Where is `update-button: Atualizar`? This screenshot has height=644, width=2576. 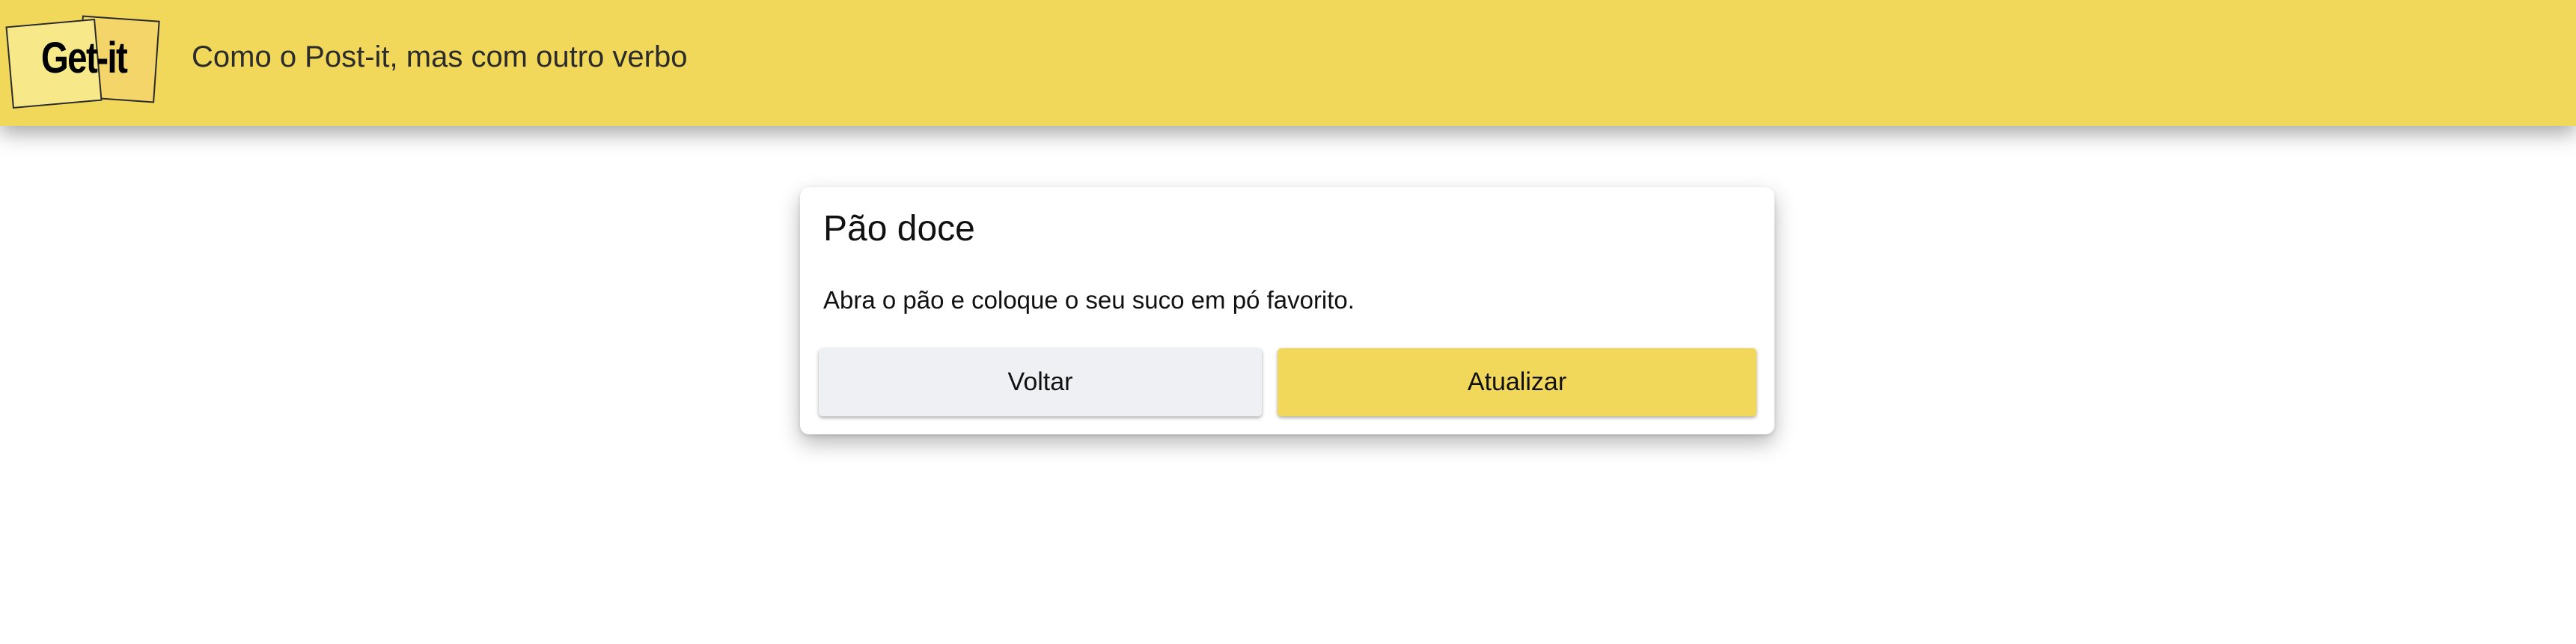 update-button: Atualizar is located at coordinates (1517, 382).